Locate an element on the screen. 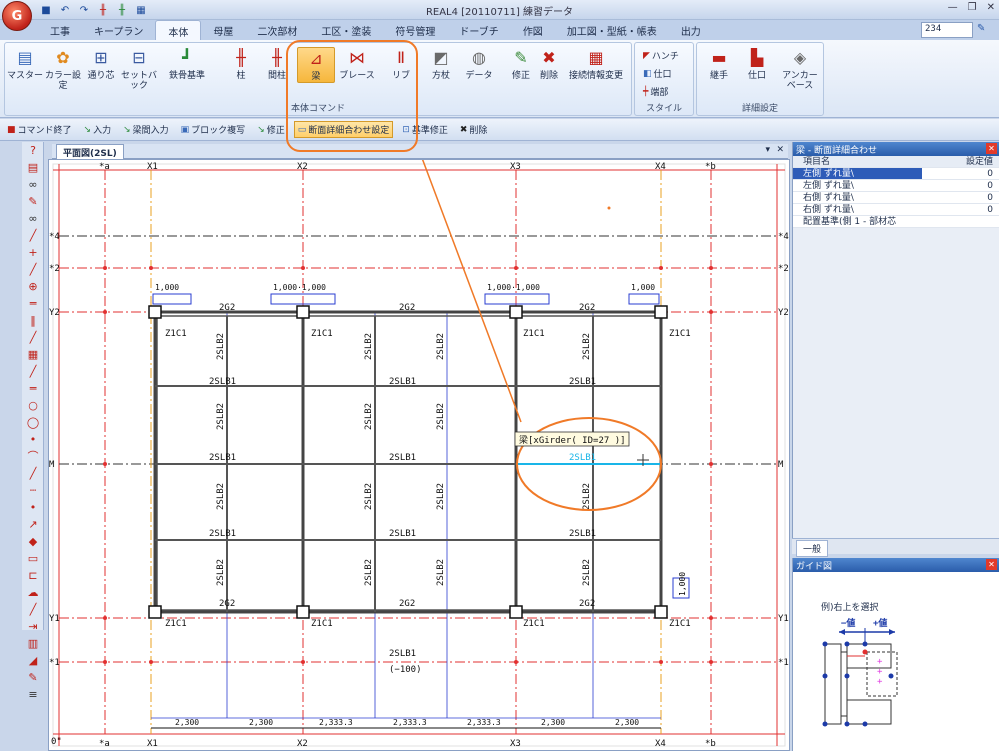 The width and height of the screenshot is (999, 751). dash-tool-icon: ┄ is located at coordinates (33, 491).